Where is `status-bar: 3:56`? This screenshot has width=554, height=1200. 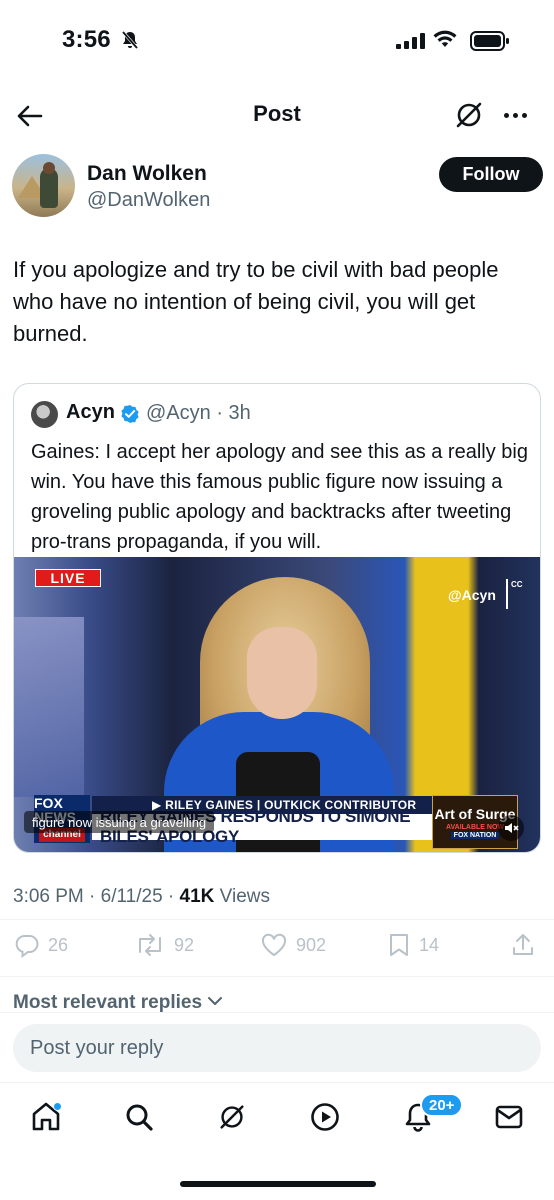 status-bar: 3:56 is located at coordinates (277, 42).